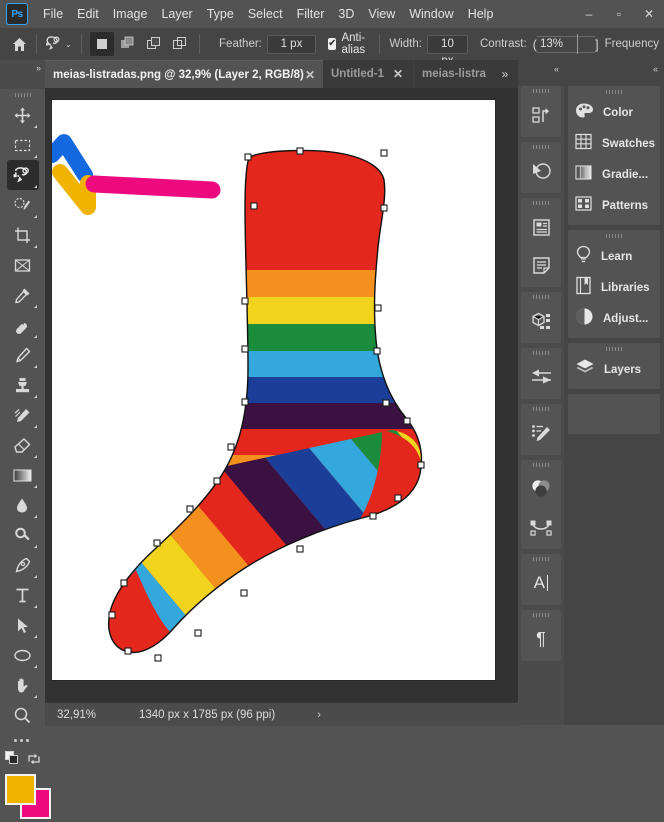  What do you see at coordinates (556, 69) in the screenshot?
I see `expand-rail-chevron-icon: «` at bounding box center [556, 69].